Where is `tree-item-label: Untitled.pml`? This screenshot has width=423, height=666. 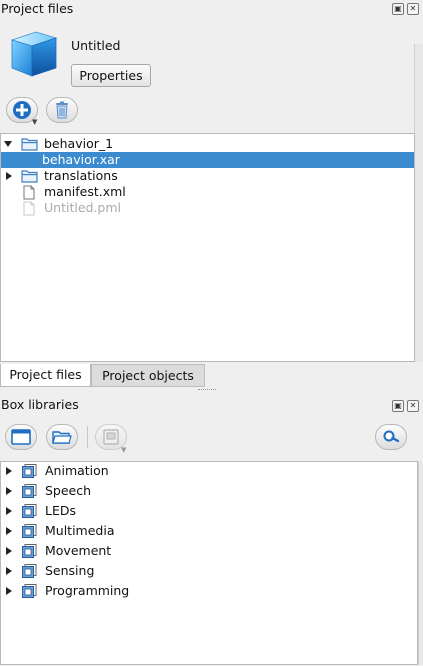
tree-item-label: Untitled.pml is located at coordinates (83, 207).